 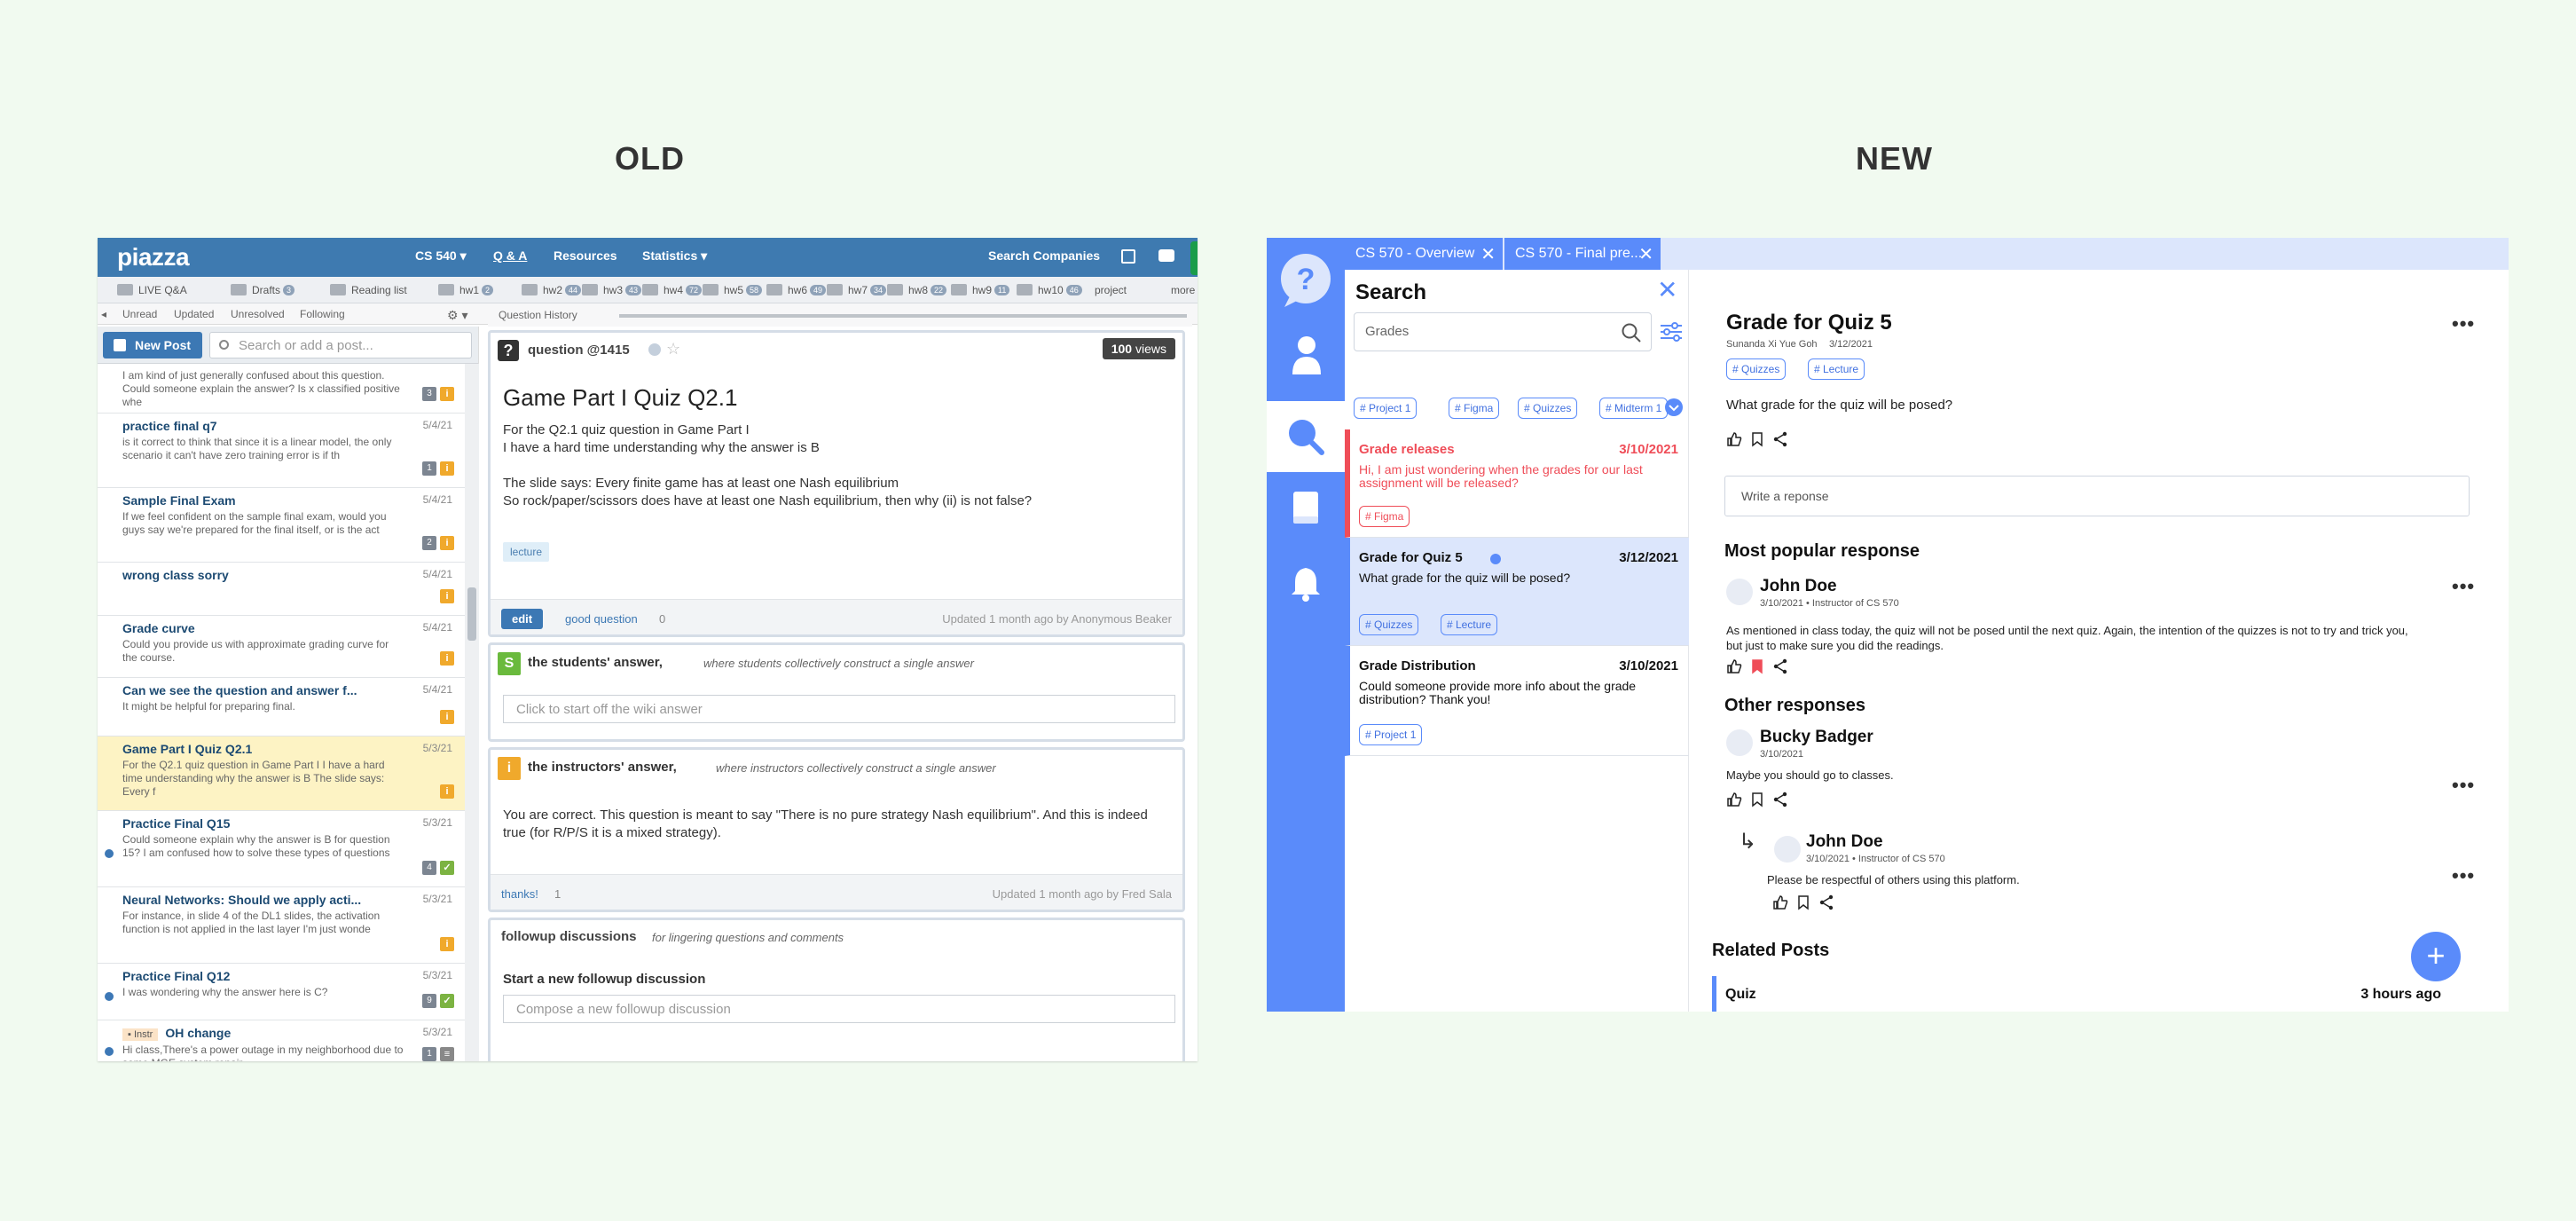 I want to click on result-tag-chip: # Figma, so click(x=1384, y=516).